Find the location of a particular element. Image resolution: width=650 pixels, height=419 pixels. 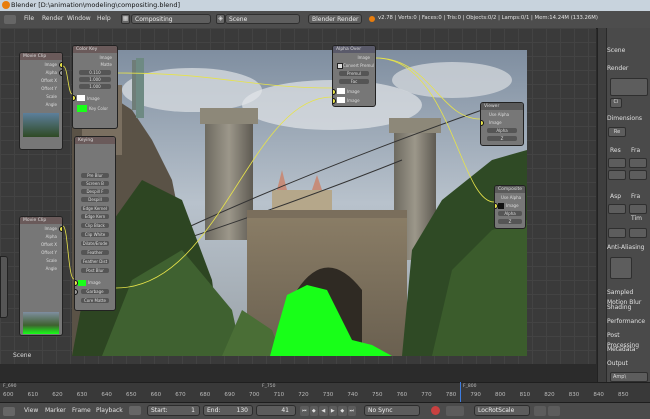

section-anti-aliasing: Anti-Aliasing is located at coordinates (628, 248).